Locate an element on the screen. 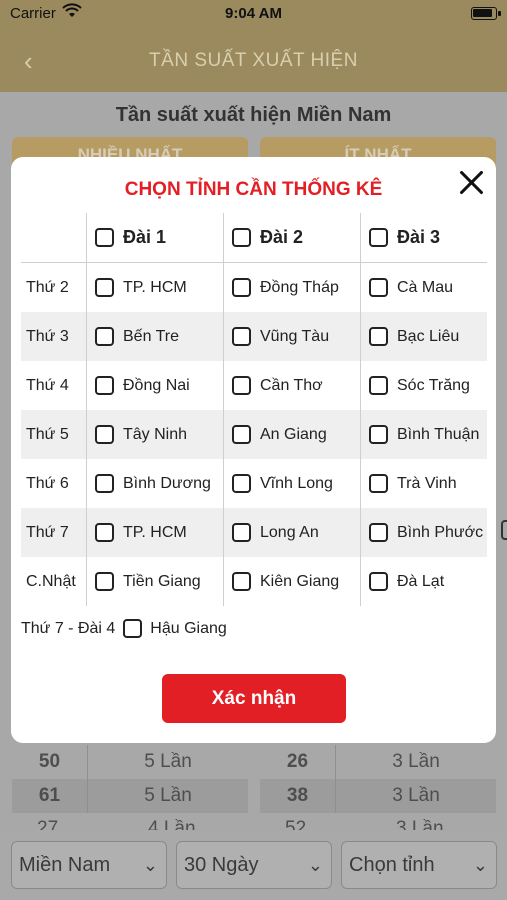 This screenshot has height=900, width=507. province-label: Đà Lạt is located at coordinates (421, 581).